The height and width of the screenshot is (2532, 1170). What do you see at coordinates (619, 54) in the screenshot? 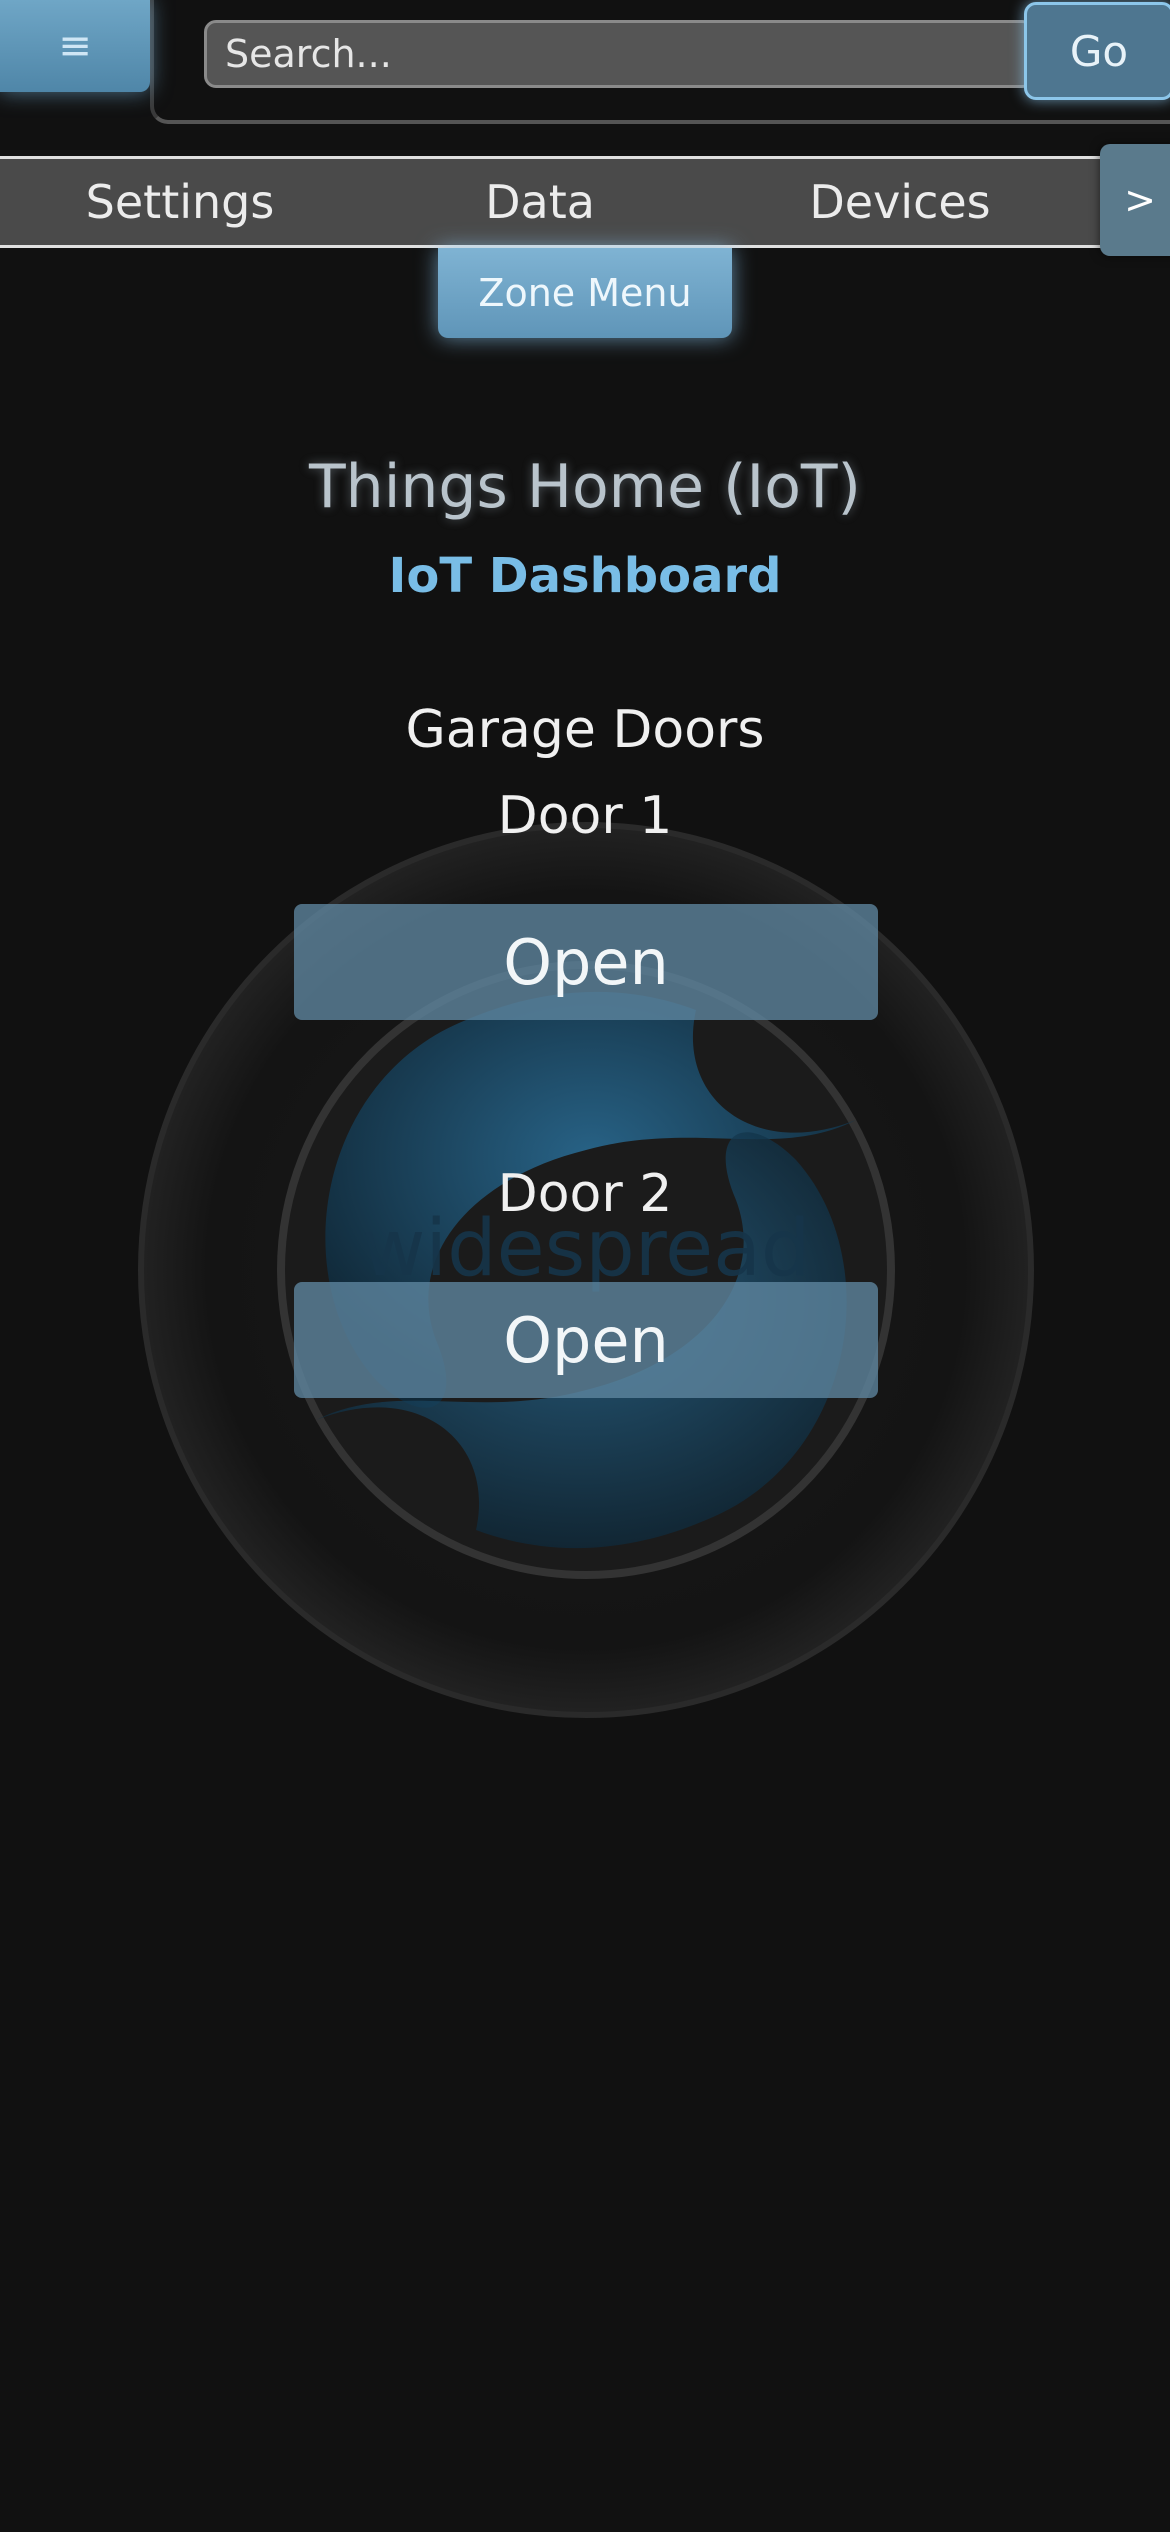
I see `search-input` at bounding box center [619, 54].